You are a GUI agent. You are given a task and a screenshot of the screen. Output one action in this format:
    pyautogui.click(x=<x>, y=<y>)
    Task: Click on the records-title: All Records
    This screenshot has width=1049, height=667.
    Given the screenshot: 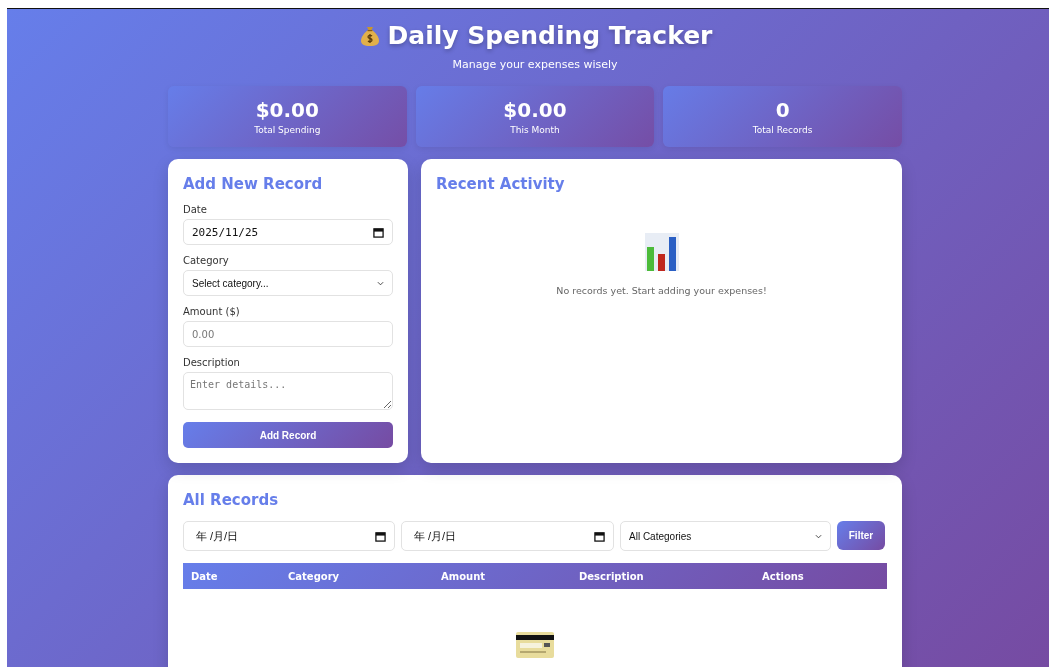 What is the action you would take?
    pyautogui.click(x=231, y=500)
    